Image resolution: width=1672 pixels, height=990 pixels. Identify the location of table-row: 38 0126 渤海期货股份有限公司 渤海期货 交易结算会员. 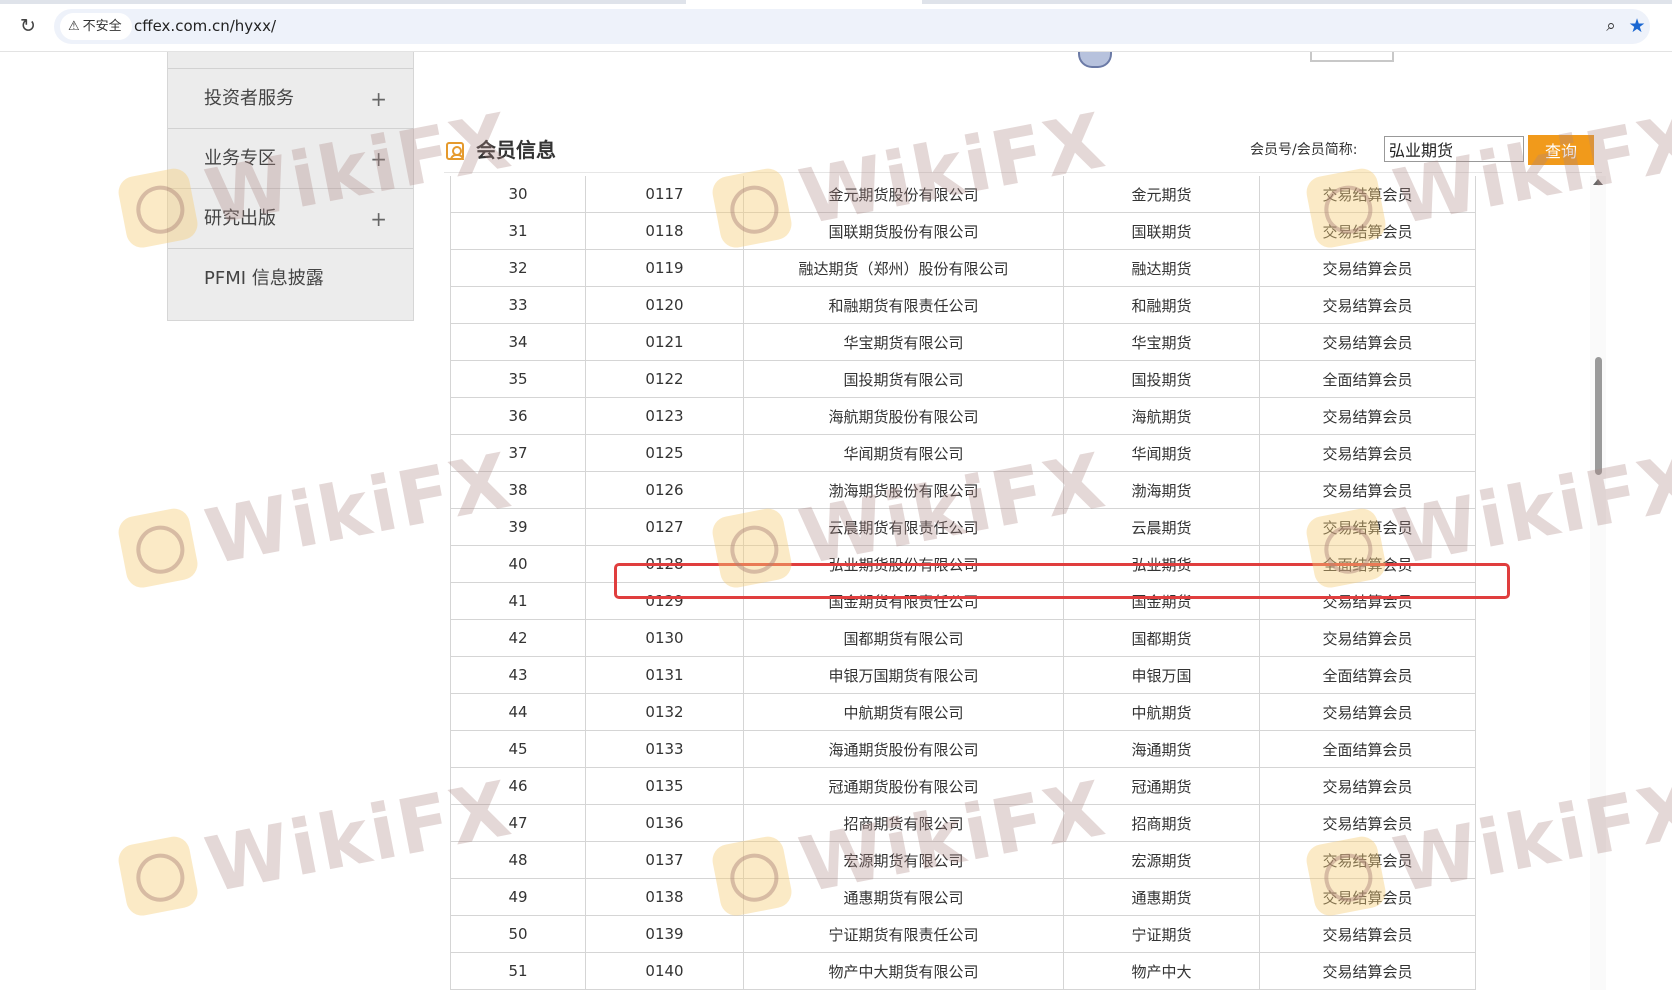
(963, 490).